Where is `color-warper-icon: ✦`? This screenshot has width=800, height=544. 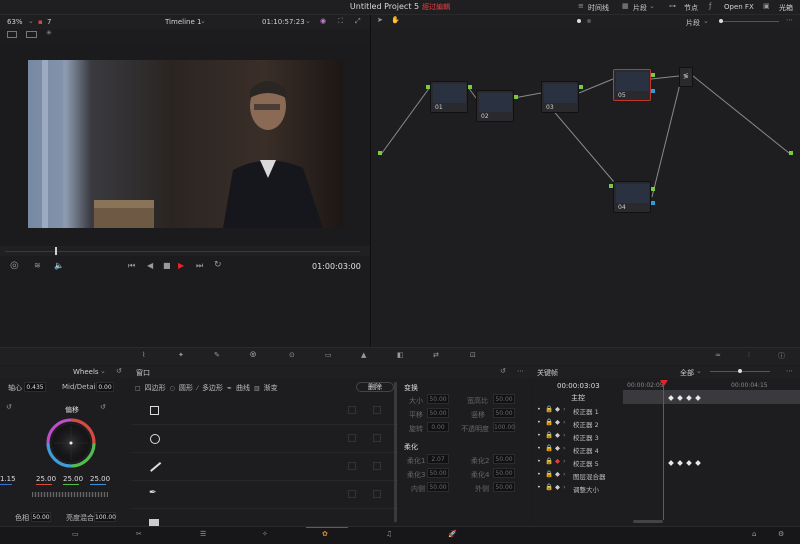 color-warper-icon: ✦ is located at coordinates (181, 355).